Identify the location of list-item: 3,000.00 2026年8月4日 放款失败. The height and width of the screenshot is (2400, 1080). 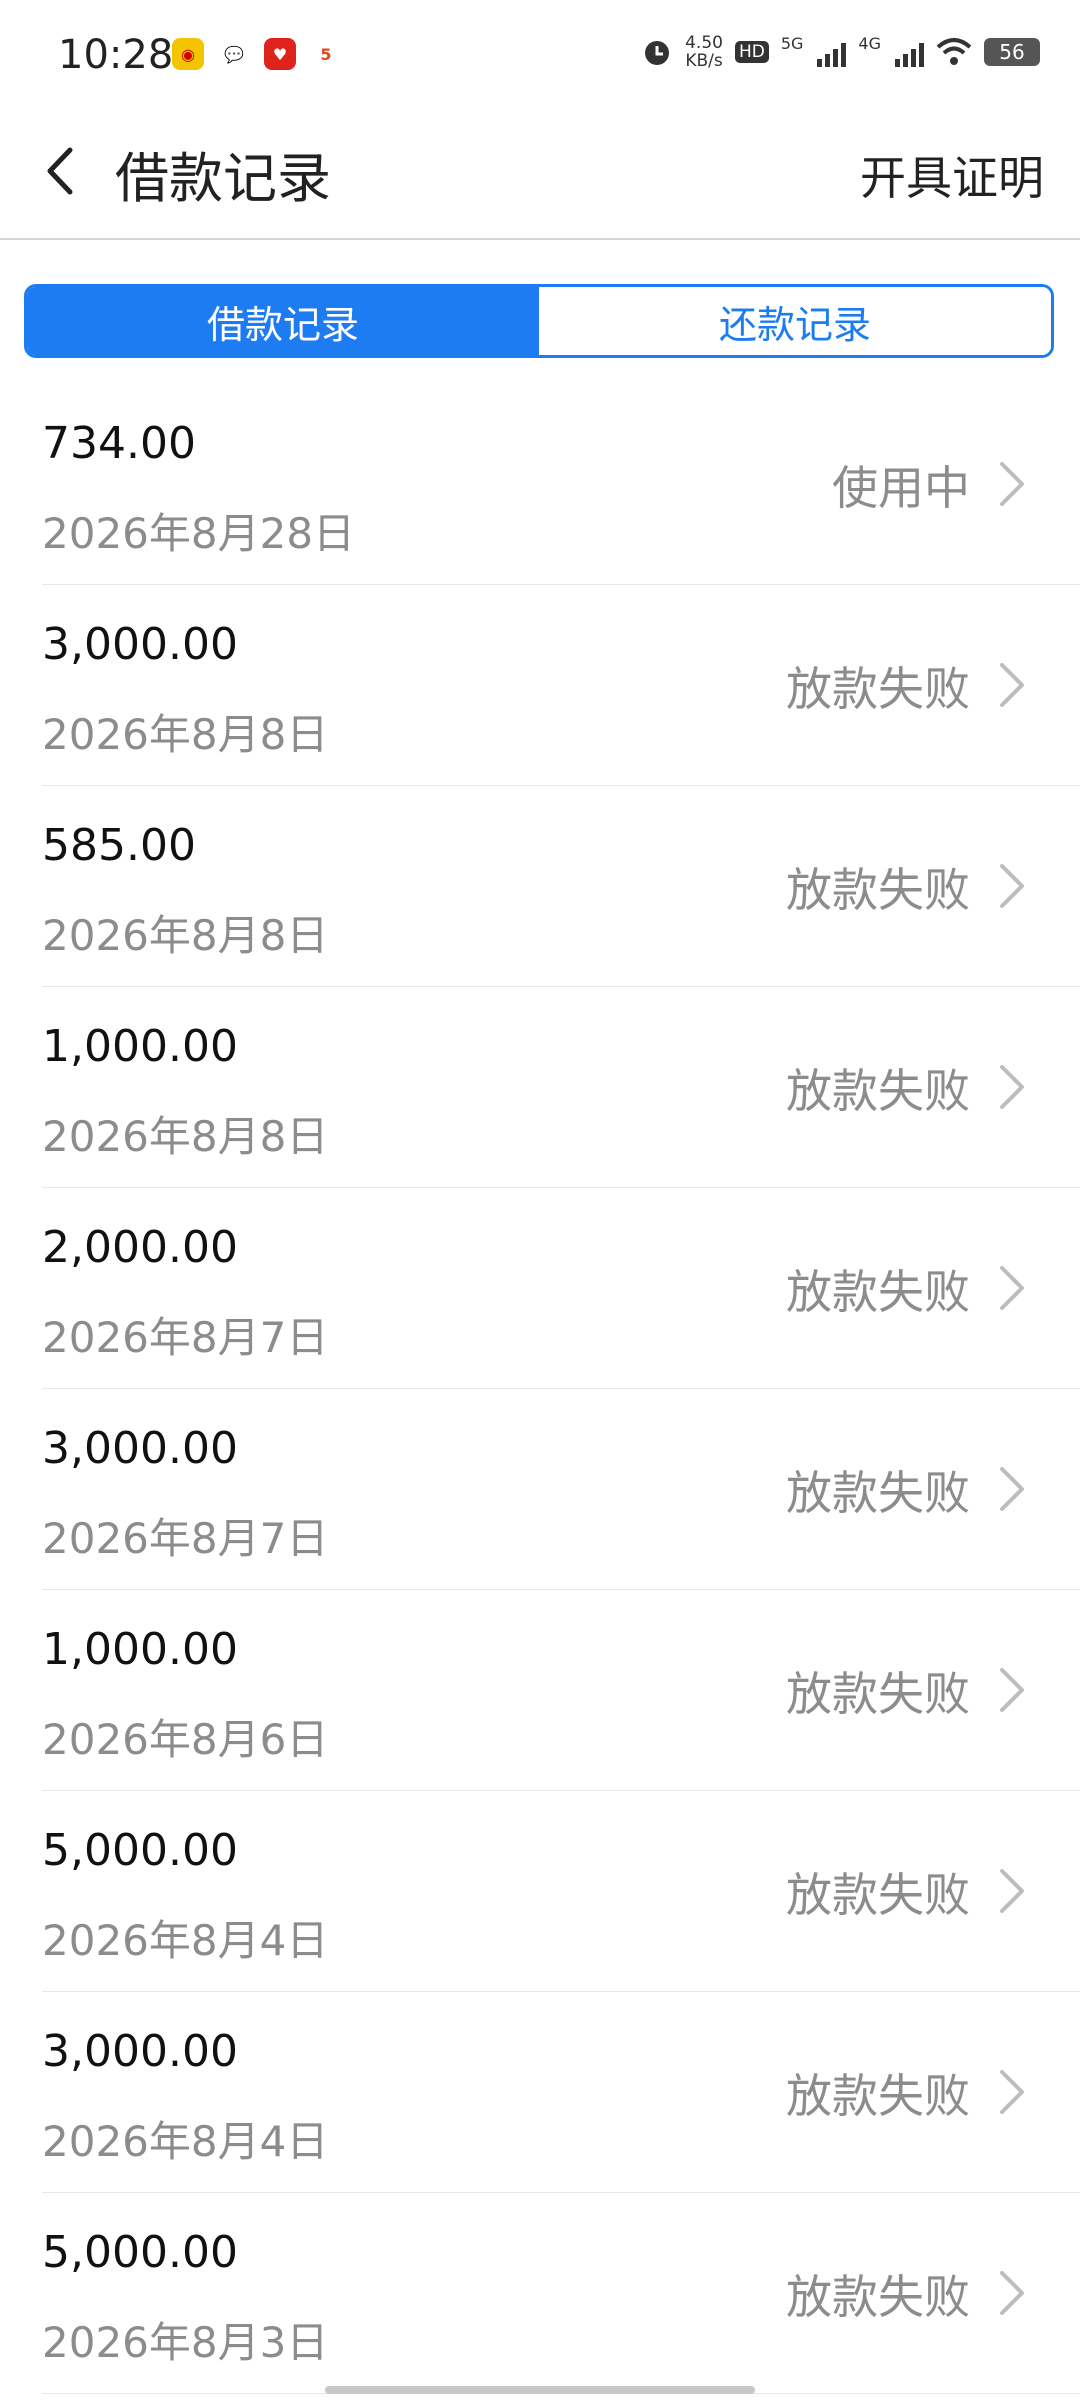
(540, 2092).